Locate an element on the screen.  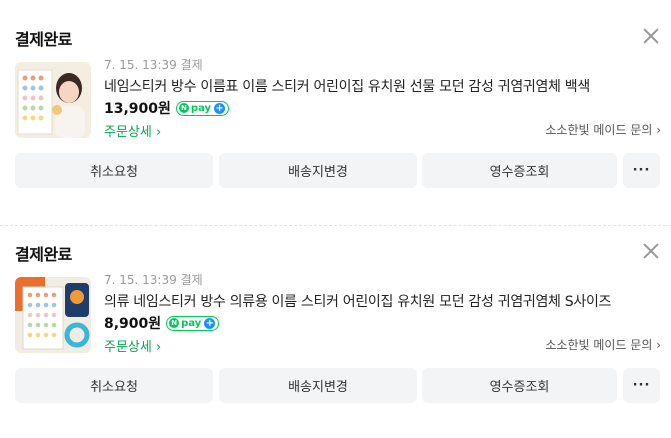
price-row: 13,900원 N pay + is located at coordinates (167, 108).